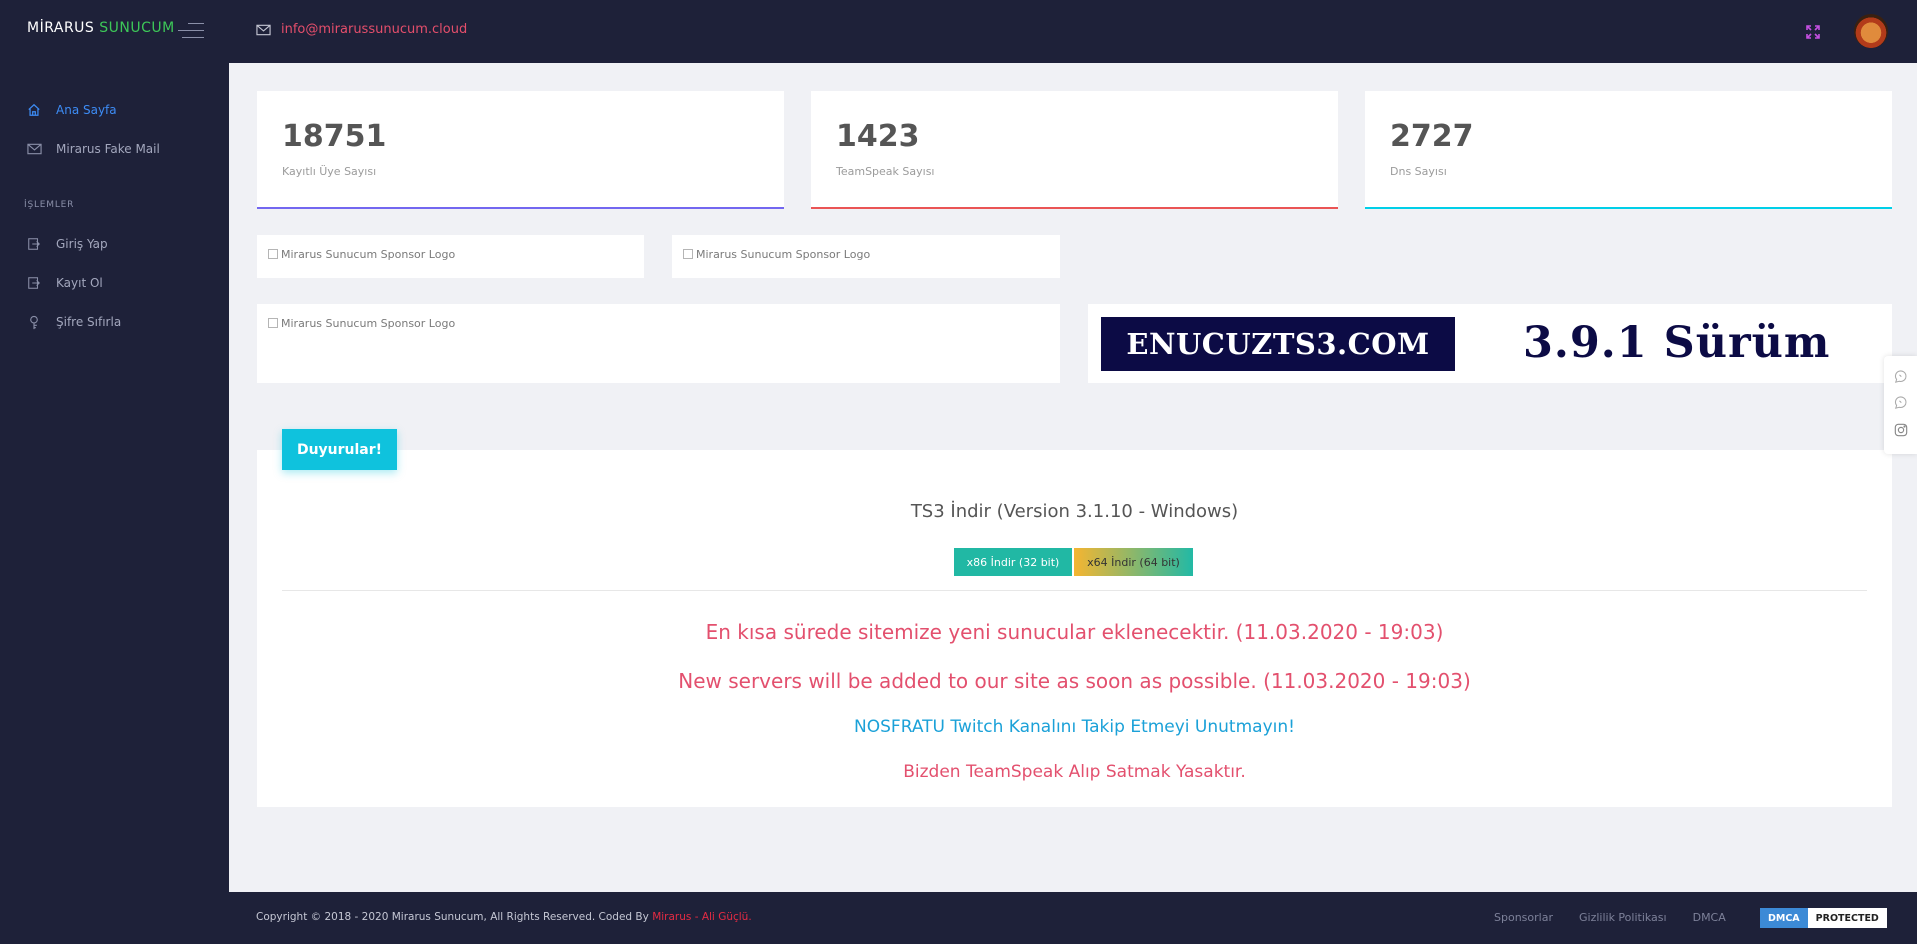 Image resolution: width=1917 pixels, height=944 pixels. I want to click on stat-label: TeamSpeak Sayısı, so click(885, 171).